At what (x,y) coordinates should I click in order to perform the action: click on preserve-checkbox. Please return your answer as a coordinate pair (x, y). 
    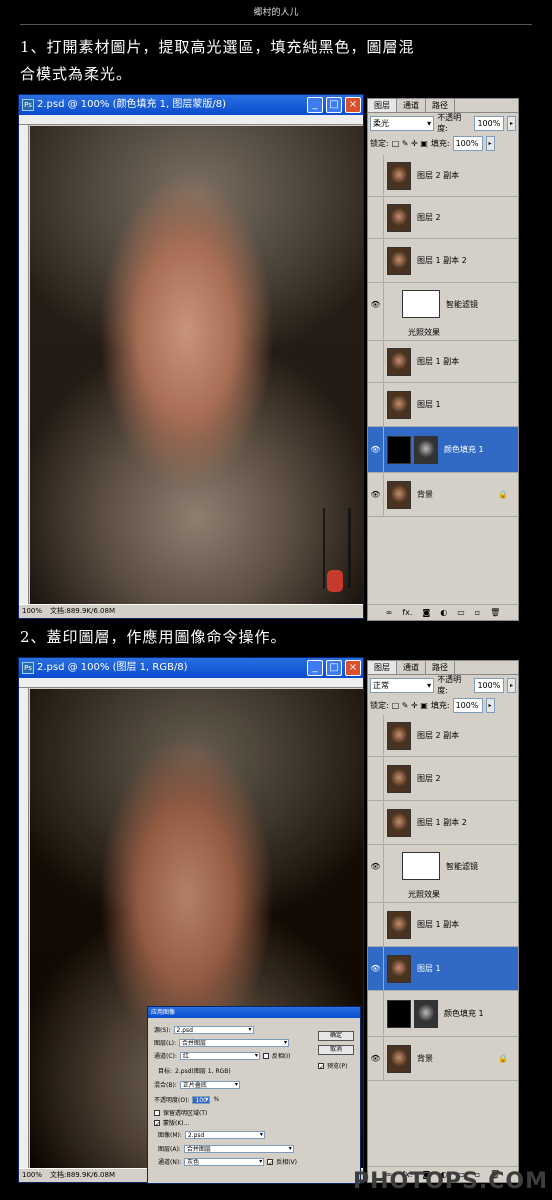
    Looking at the image, I should click on (157, 1112).